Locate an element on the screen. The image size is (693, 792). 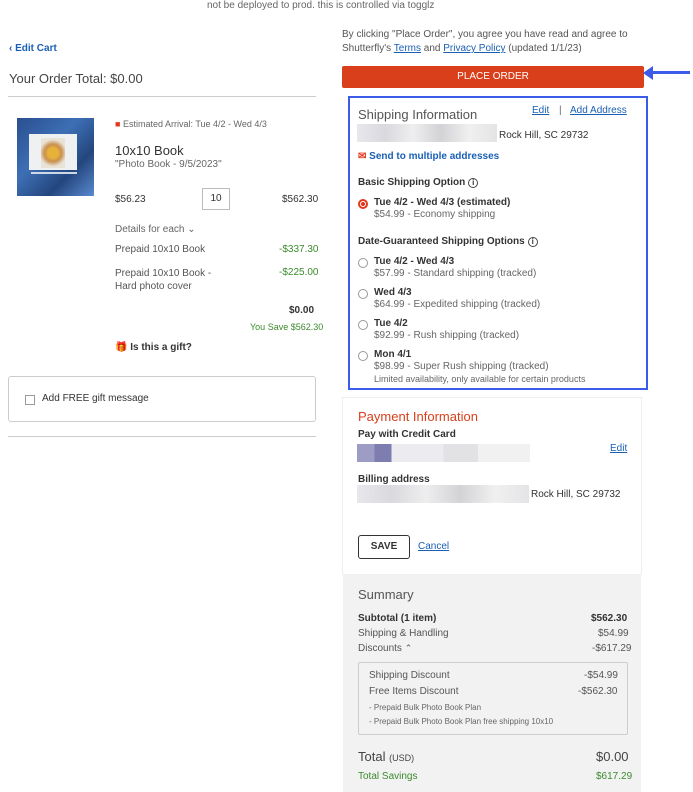
prepaid-line-1-label: Prepaid 10x10 Book is located at coordinates (160, 249).